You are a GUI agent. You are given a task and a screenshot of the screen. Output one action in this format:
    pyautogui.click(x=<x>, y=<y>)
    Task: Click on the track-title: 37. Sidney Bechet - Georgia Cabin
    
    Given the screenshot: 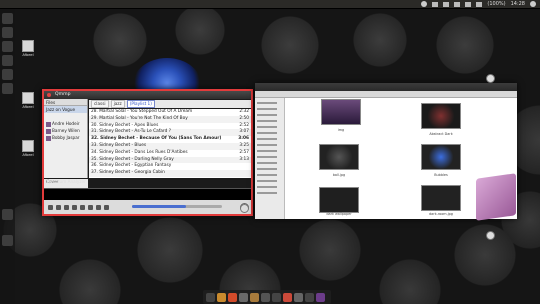 What is the action you would take?
    pyautogui.click(x=128, y=173)
    